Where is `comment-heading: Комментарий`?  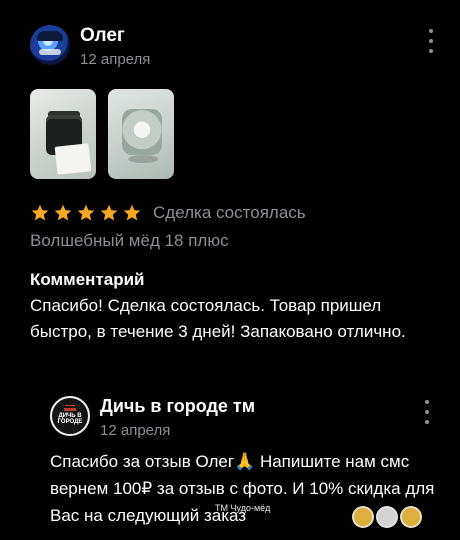
comment-heading: Комментарий is located at coordinates (87, 279).